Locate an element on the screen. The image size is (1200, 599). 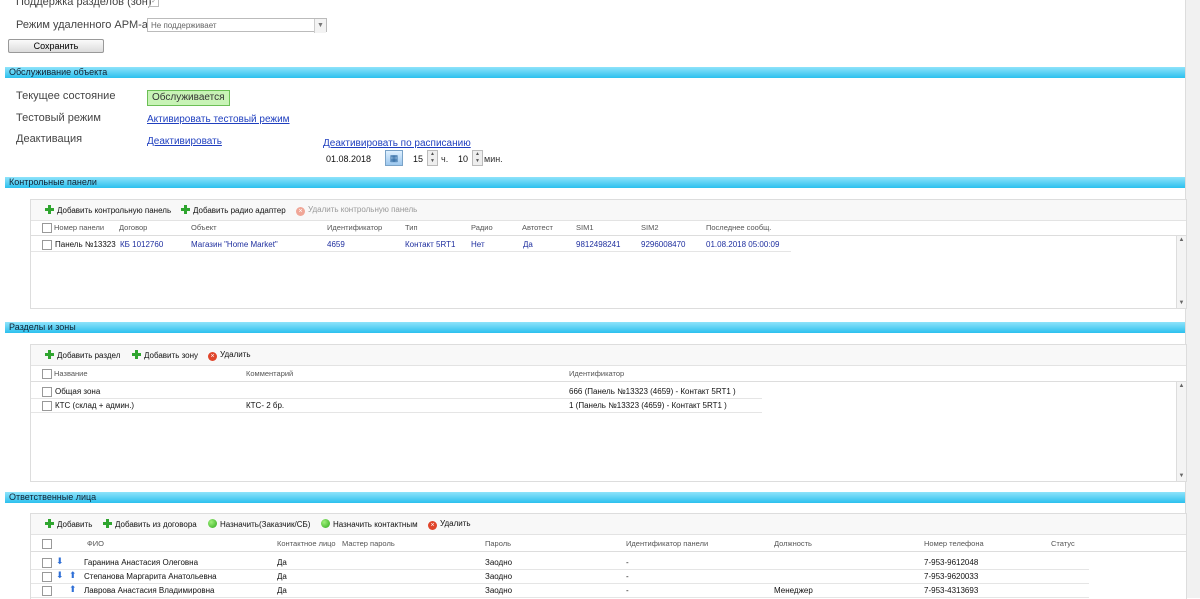
zones-section-header: Разделы и зоны is located at coordinates (595, 327).